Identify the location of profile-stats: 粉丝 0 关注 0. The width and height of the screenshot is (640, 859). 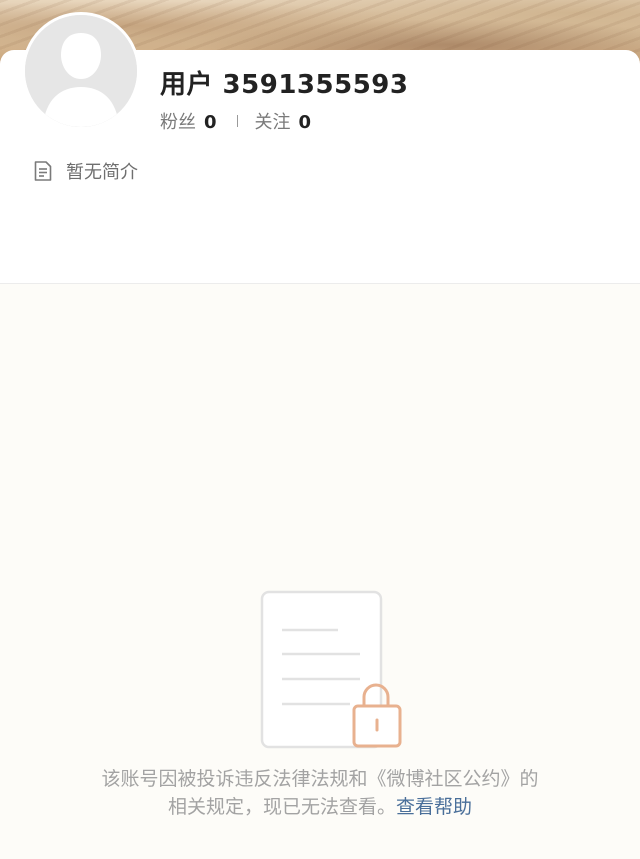
(235, 121).